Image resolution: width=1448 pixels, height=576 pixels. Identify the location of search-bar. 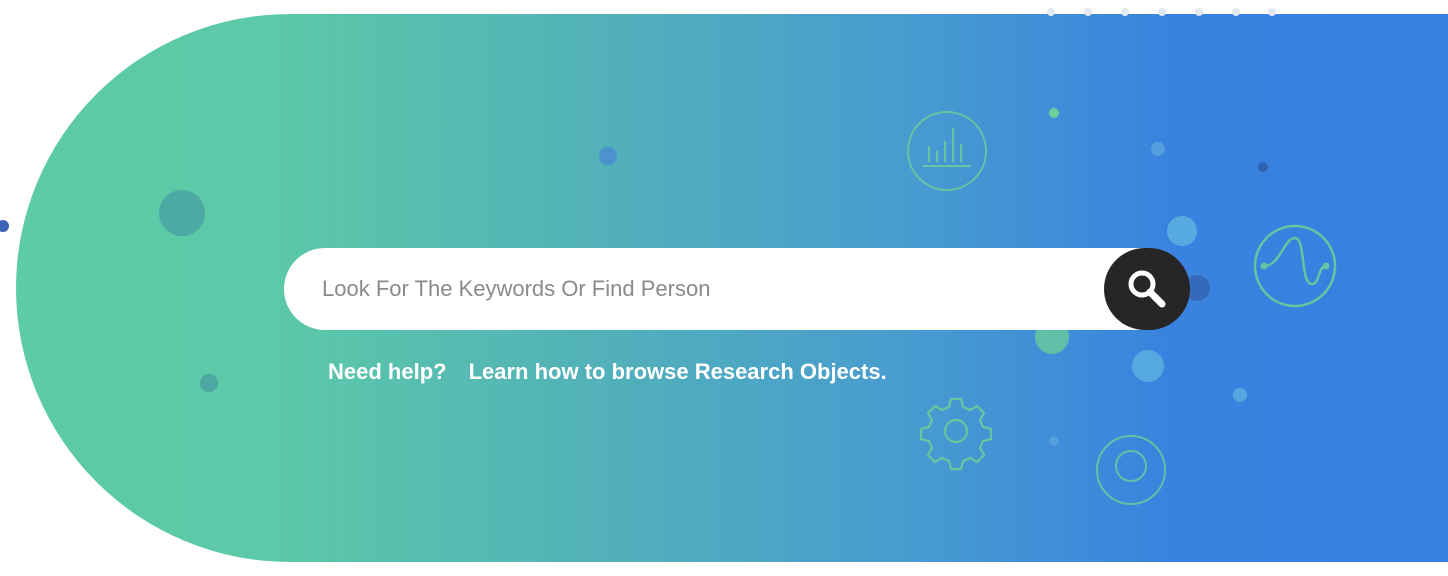
(737, 289).